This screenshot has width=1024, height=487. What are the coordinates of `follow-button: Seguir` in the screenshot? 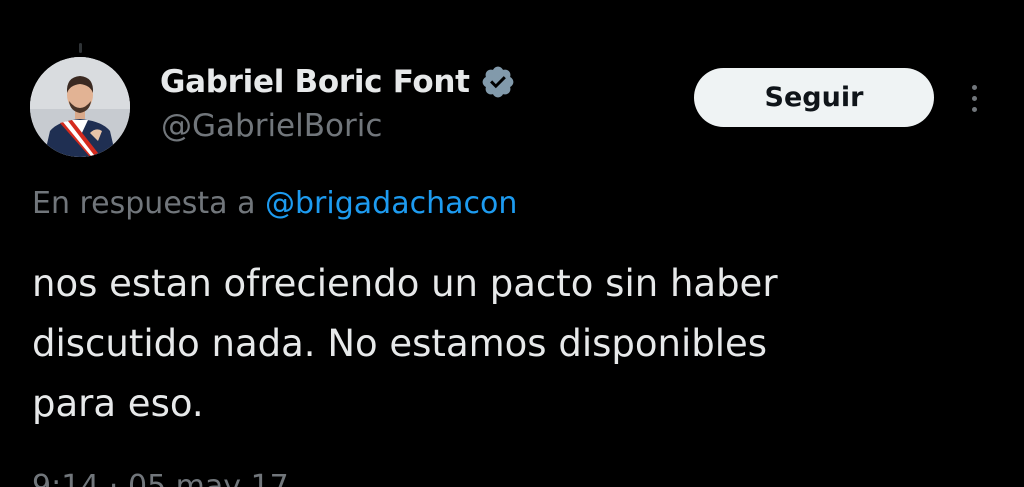 It's located at (814, 97).